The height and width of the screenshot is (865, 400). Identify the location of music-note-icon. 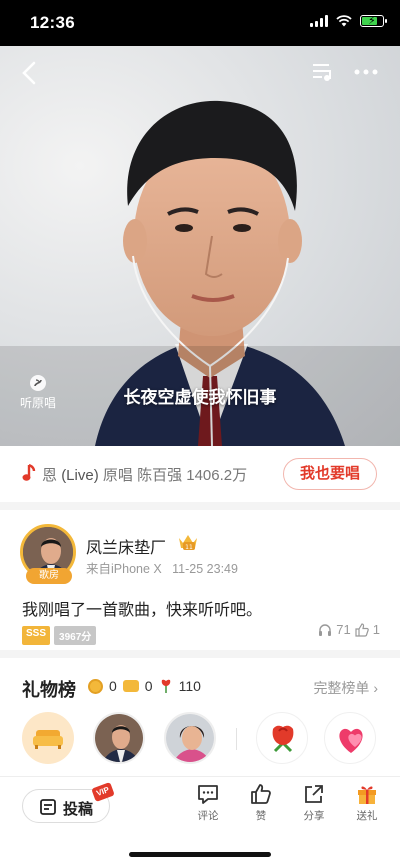
(29, 472).